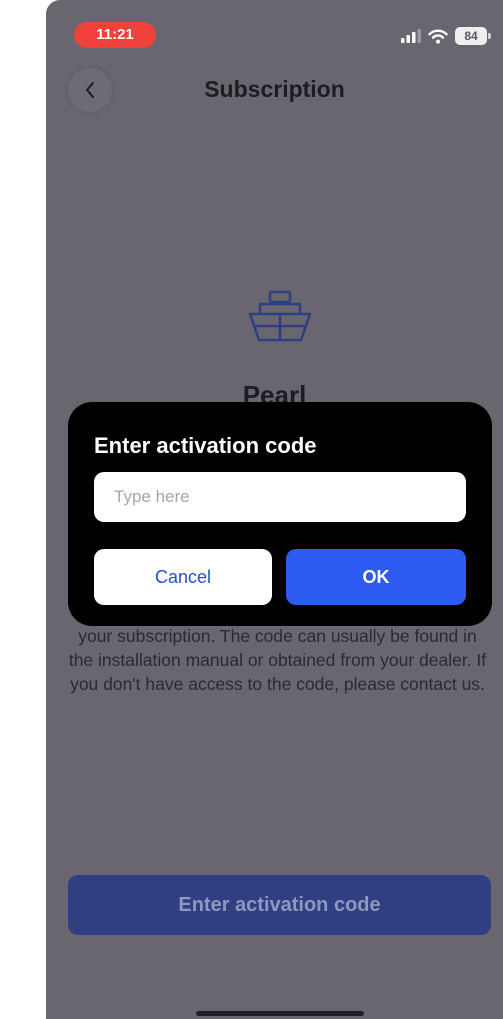 The image size is (503, 1019). What do you see at coordinates (376, 577) in the screenshot?
I see `ok-button: OK` at bounding box center [376, 577].